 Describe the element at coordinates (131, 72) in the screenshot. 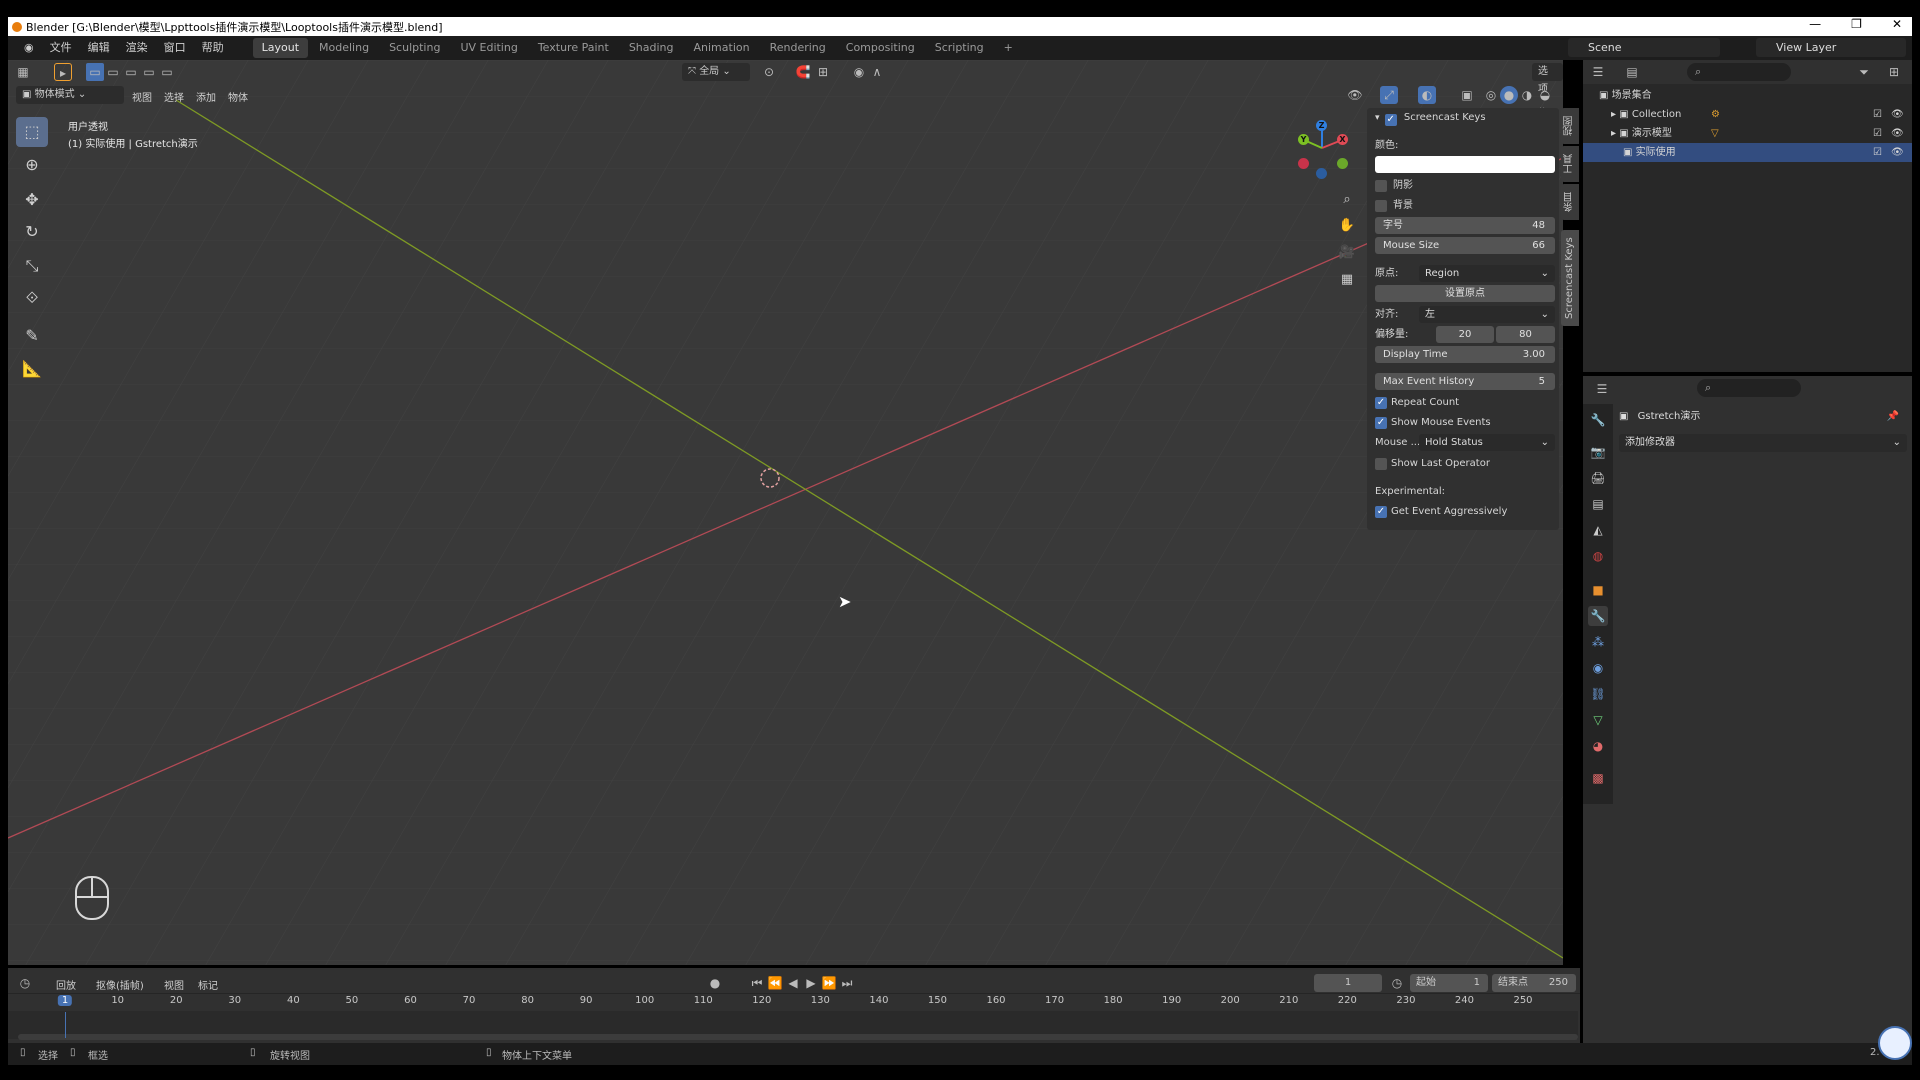

I see `select-mode-subtract-icon: ▭` at that location.